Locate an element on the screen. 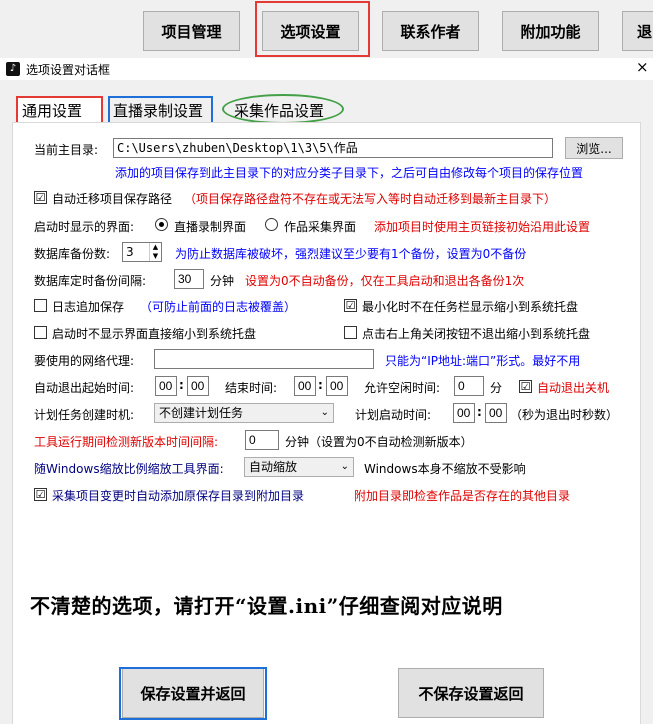  auto-shutdown-checkbox: ☑ is located at coordinates (525, 386).